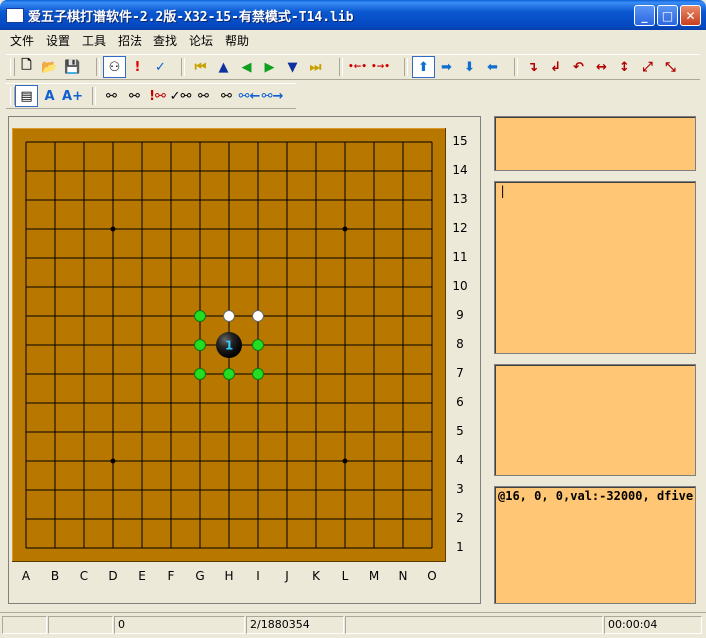 The height and width of the screenshot is (638, 706). Describe the element at coordinates (223, 67) in the screenshot. I see `arrow-up-icon: ▲` at that location.